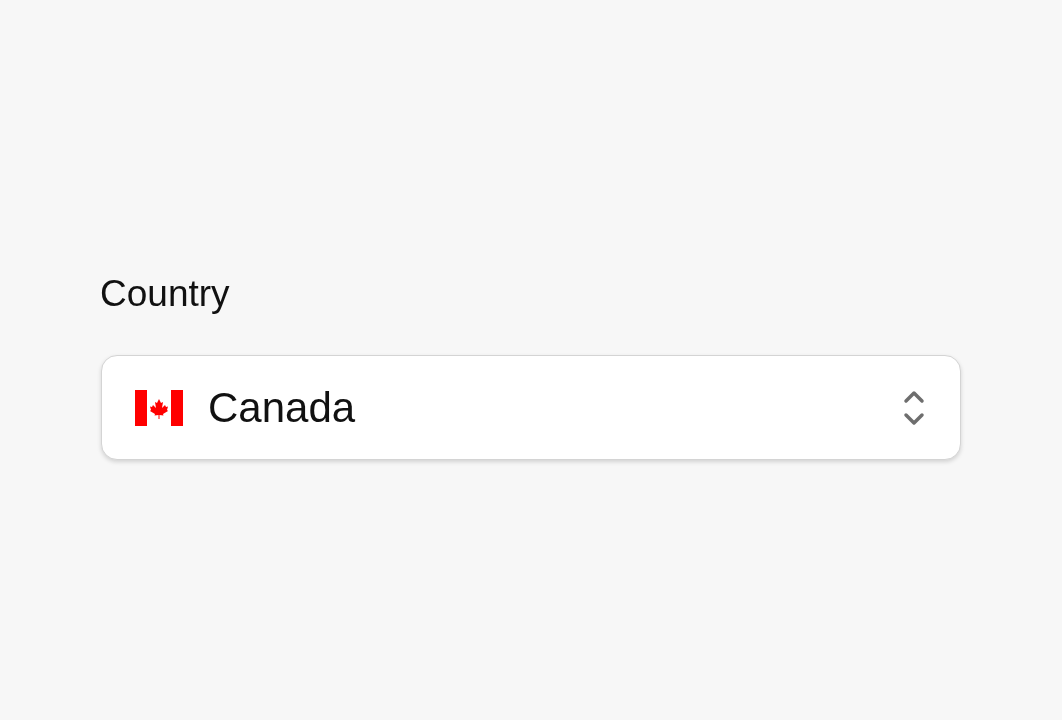 The width and height of the screenshot is (1062, 720). I want to click on up-down-chevron-icon, so click(914, 407).